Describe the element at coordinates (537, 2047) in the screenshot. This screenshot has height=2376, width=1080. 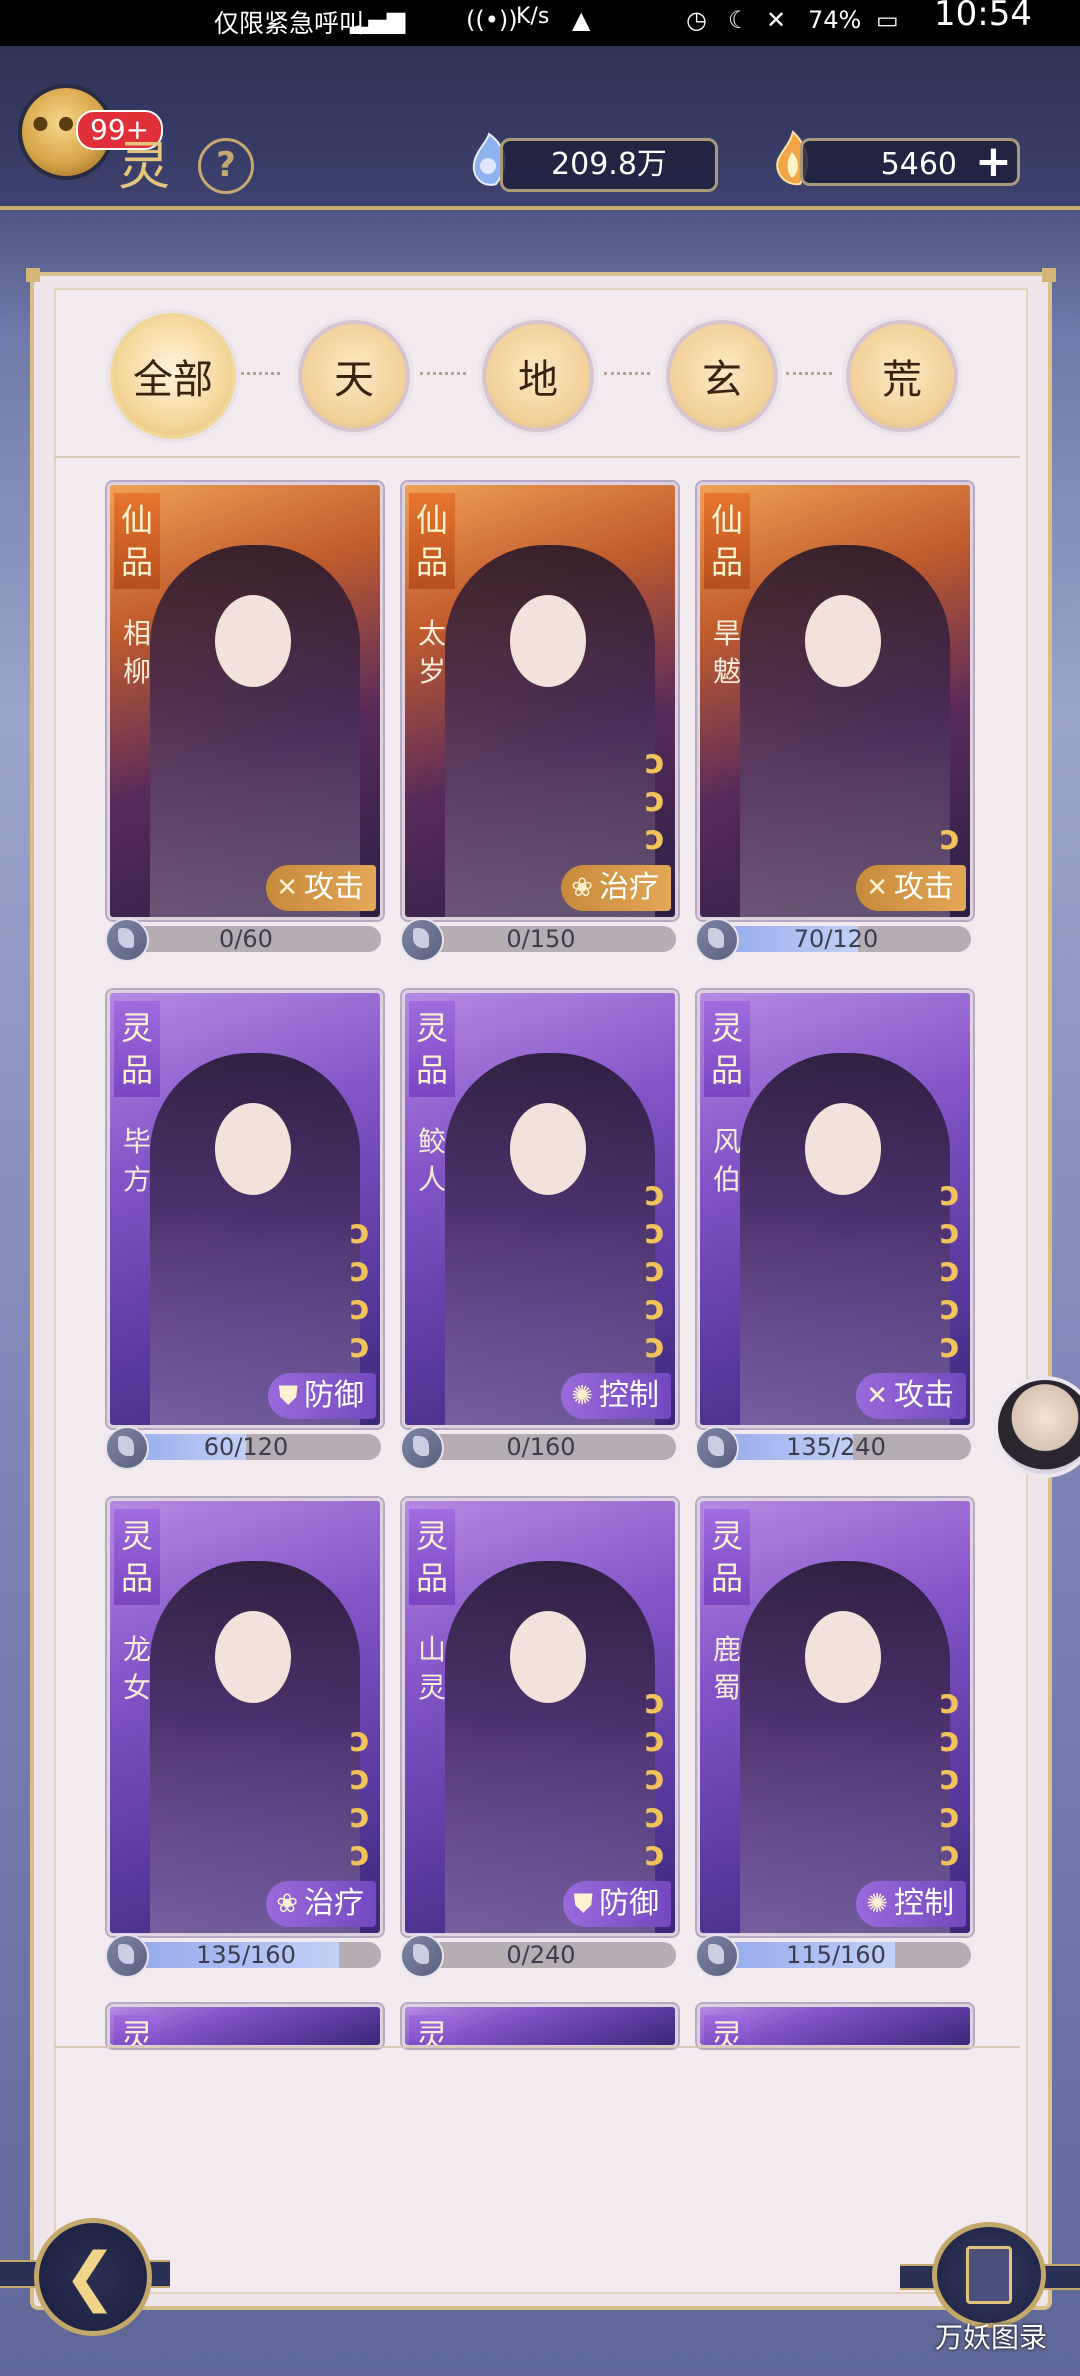
I see `bottom-divider` at that location.